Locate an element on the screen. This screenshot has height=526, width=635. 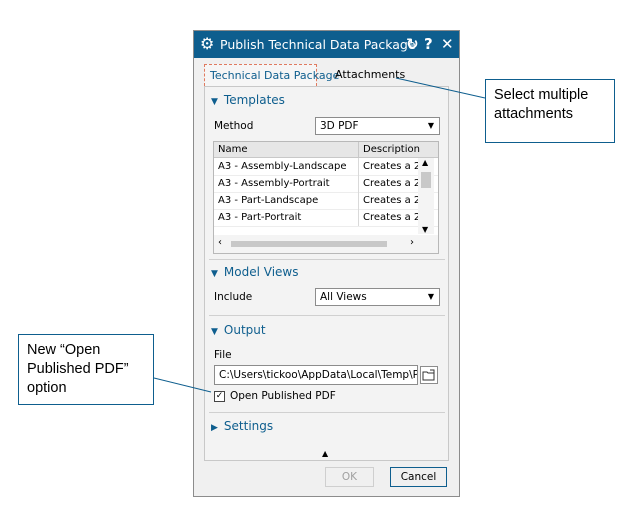
callout-open-pdf: New “Open Published PDF” option is located at coordinates (86, 369).